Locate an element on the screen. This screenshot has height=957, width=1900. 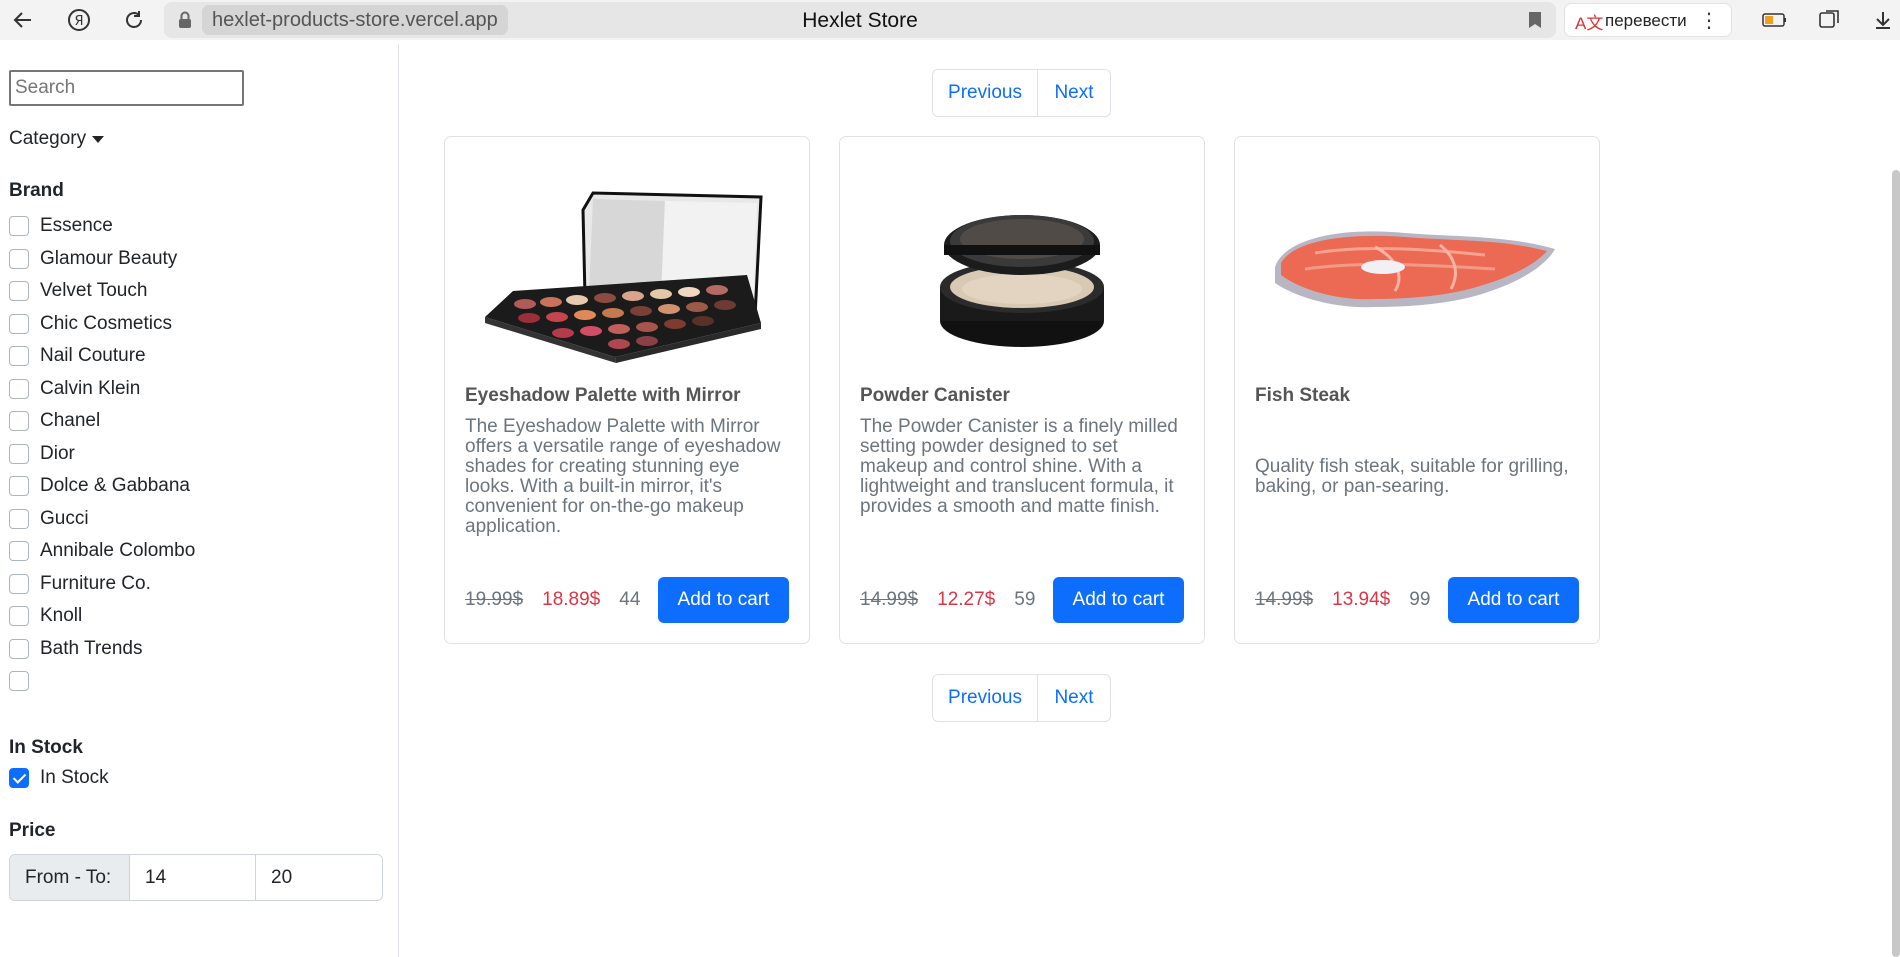
brand-option: Knoll is located at coordinates (102, 616).